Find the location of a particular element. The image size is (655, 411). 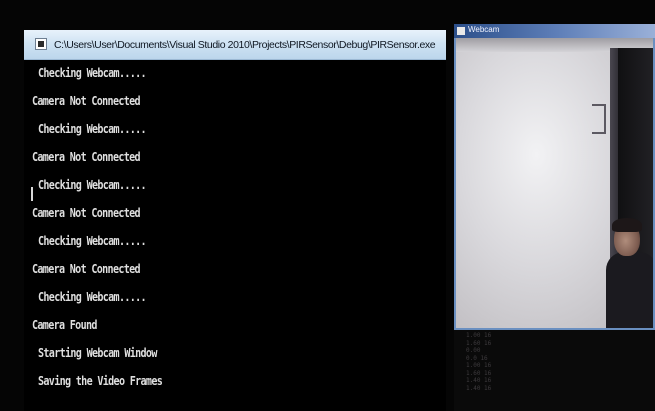

console-app-icon is located at coordinates (41, 44).